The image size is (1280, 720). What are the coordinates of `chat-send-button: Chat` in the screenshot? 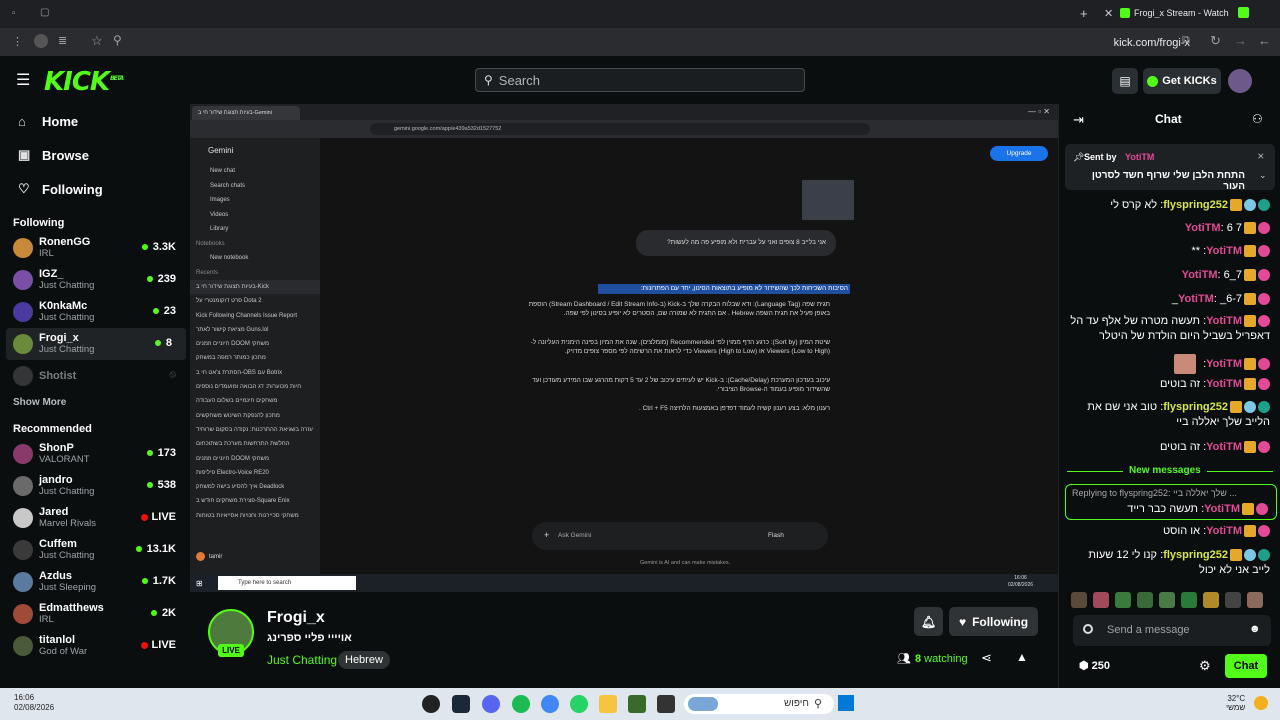 It's located at (1246, 666).